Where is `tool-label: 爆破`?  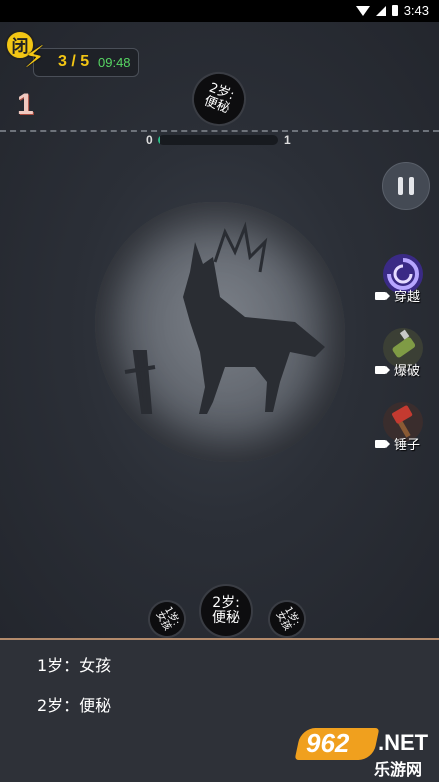 tool-label: 爆破 is located at coordinates (405, 369).